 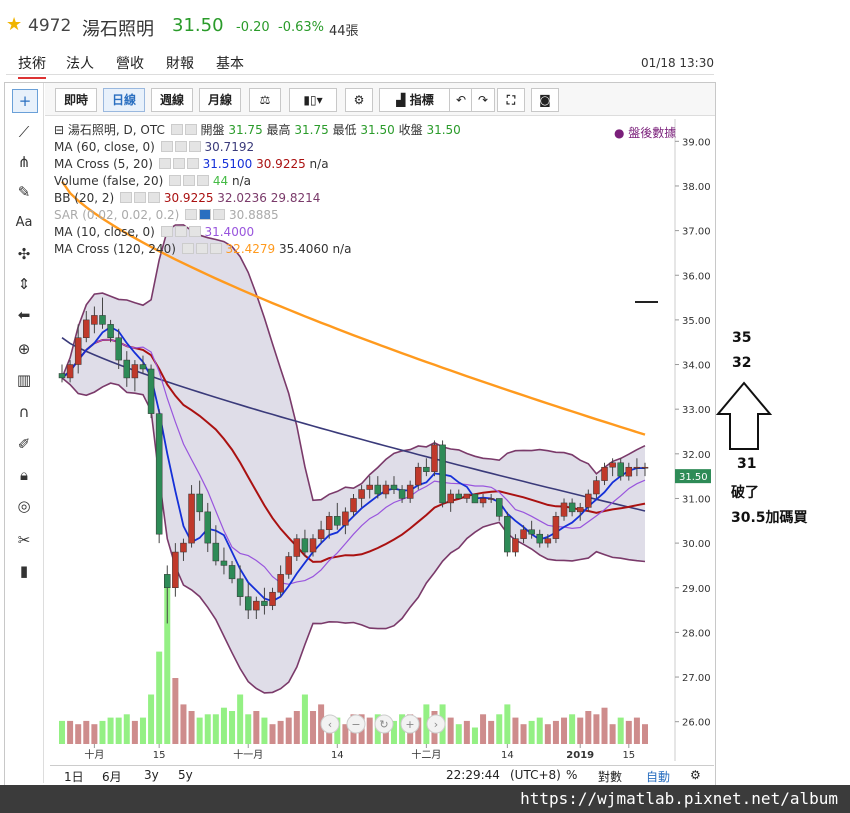 What do you see at coordinates (360, 74) in the screenshot?
I see `tab-divider` at bounding box center [360, 74].